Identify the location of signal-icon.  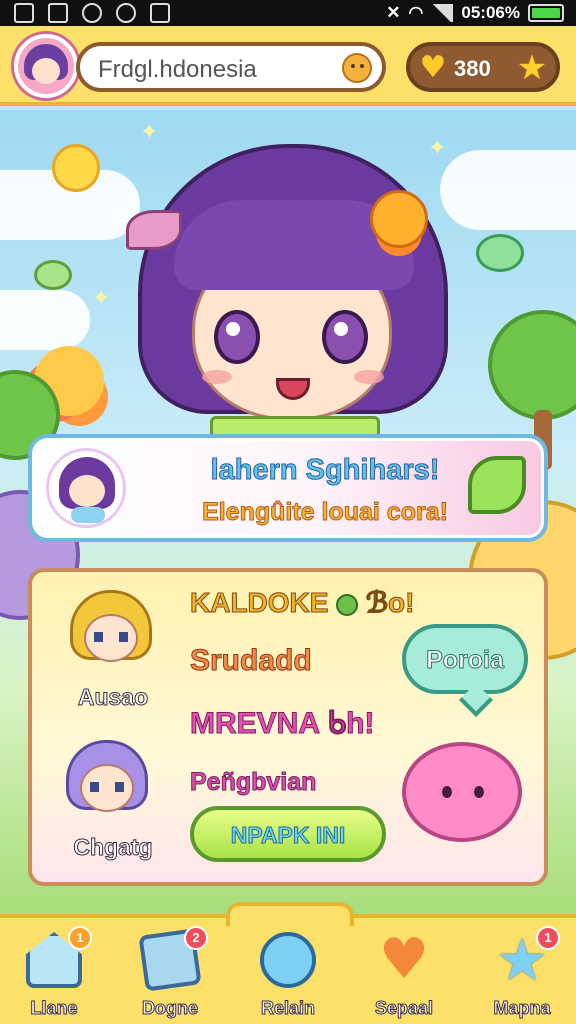
(442, 13).